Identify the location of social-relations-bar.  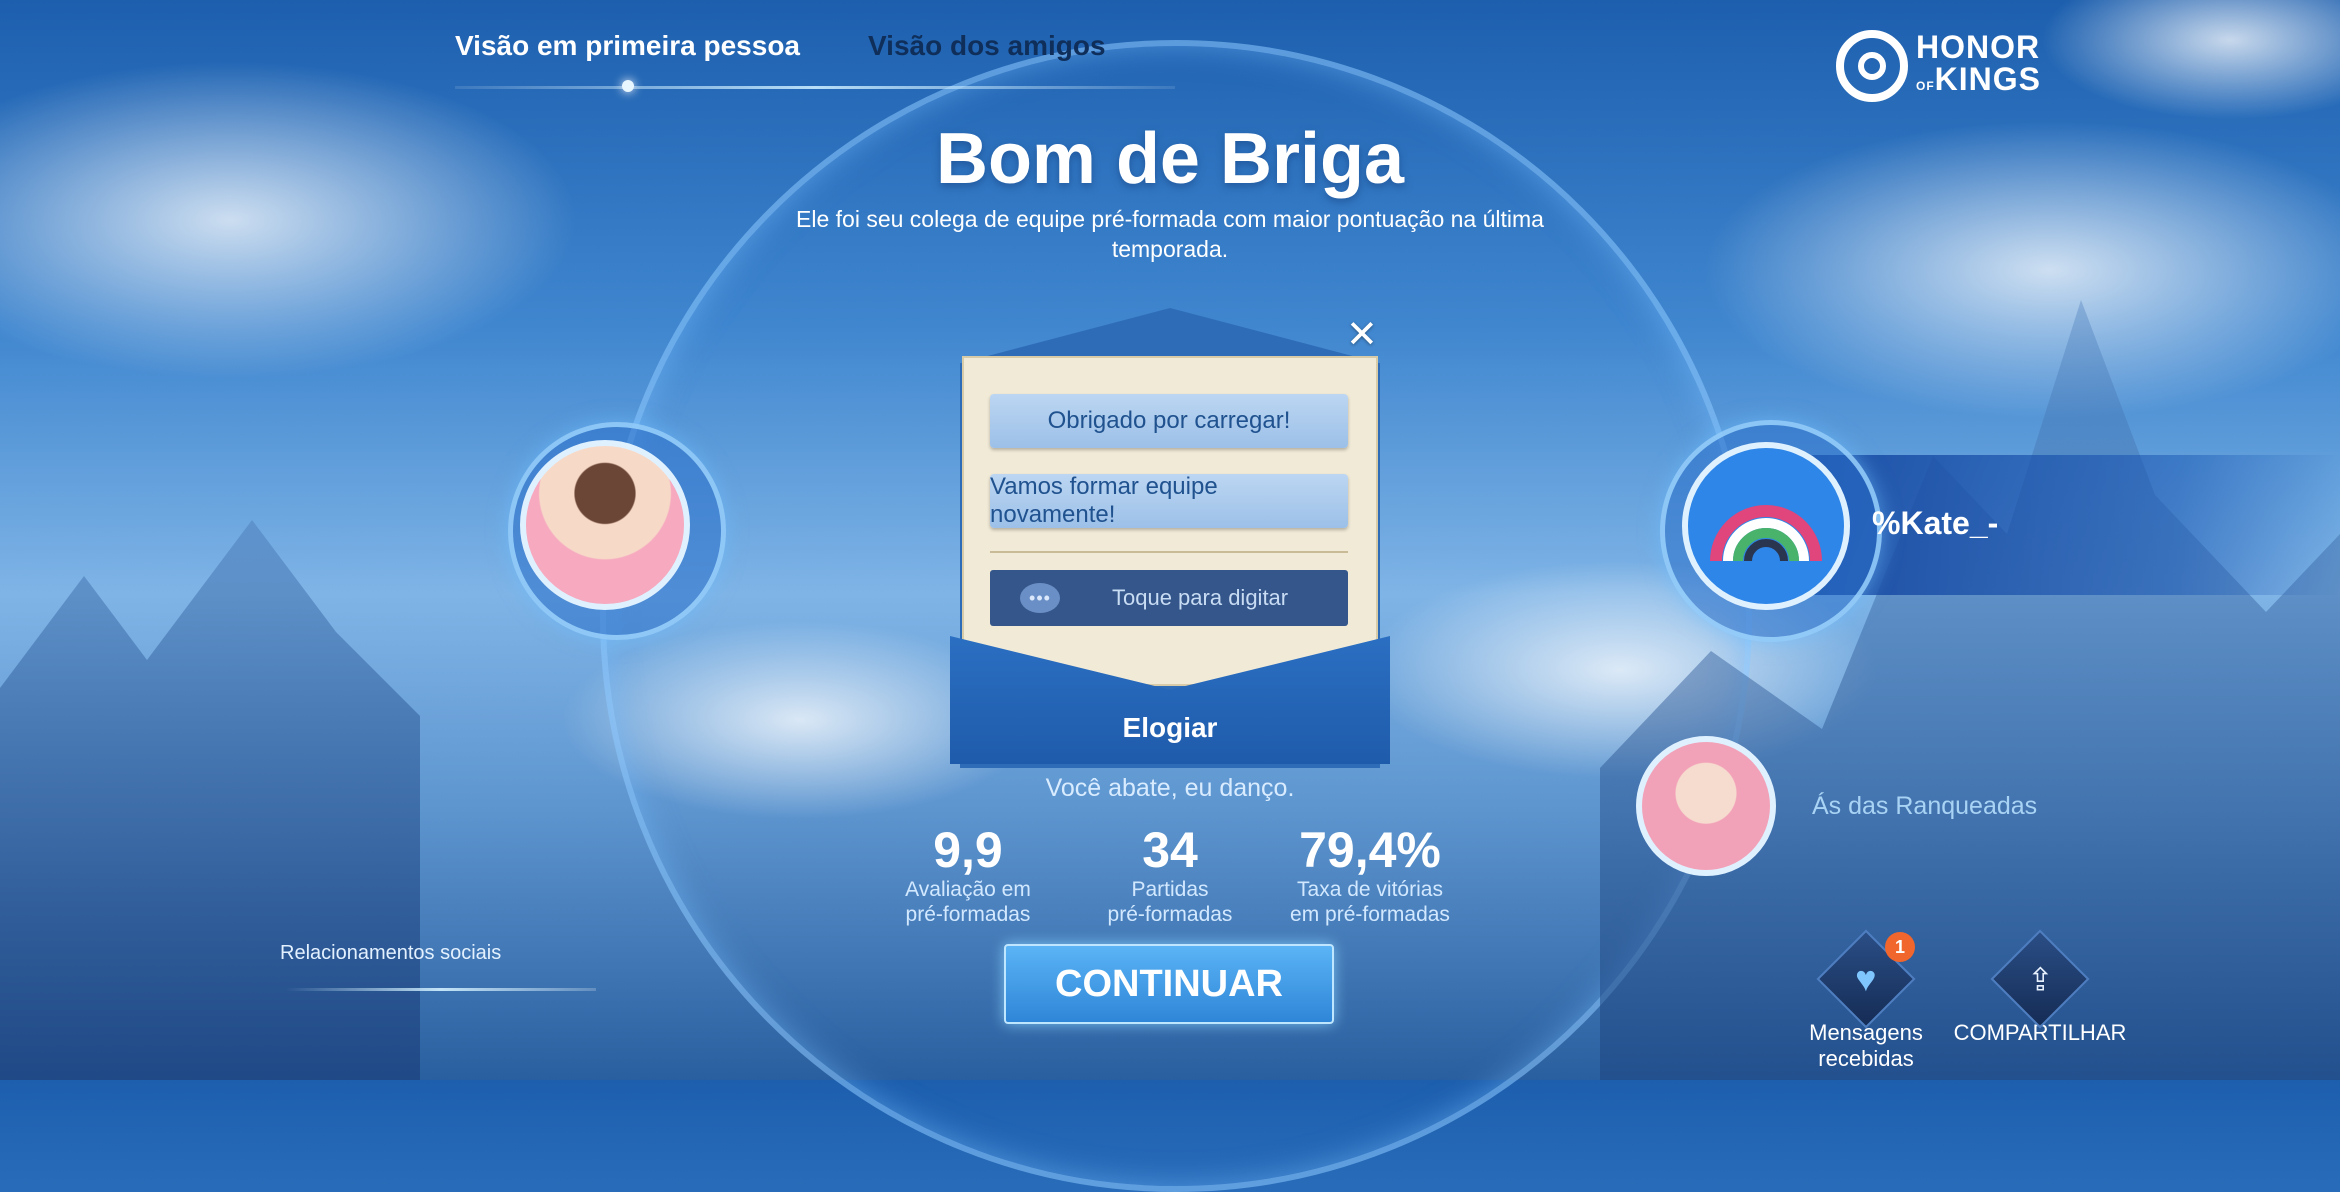
(441, 989).